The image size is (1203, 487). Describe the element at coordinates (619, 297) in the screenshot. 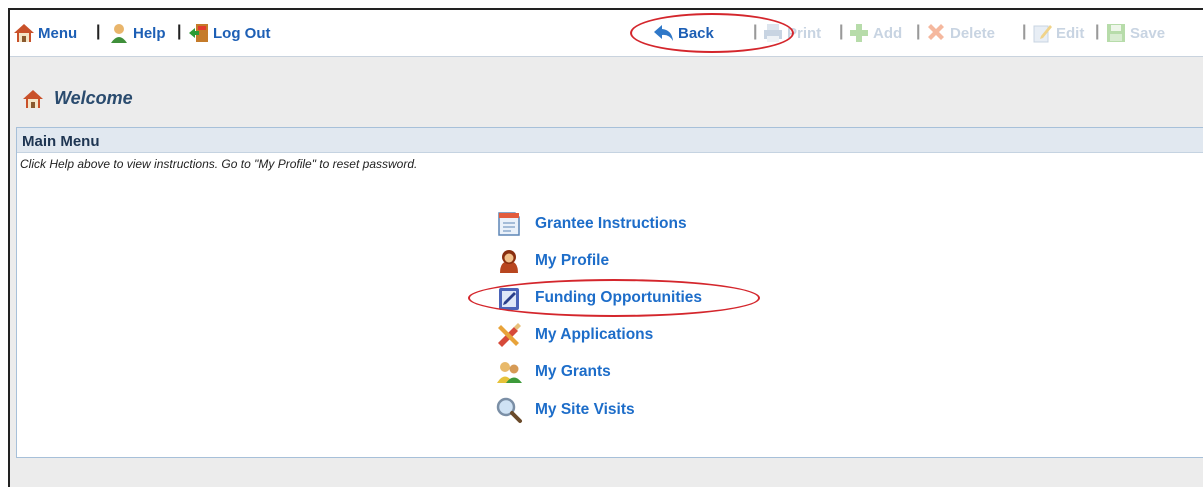

I see `menu-item-label: Funding Opportunities` at that location.